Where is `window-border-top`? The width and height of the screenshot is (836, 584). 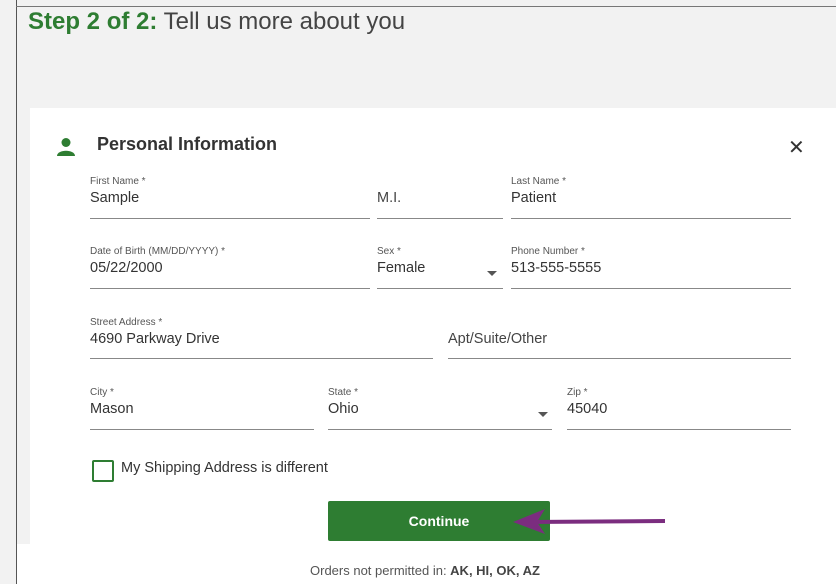
window-border-top is located at coordinates (426, 6).